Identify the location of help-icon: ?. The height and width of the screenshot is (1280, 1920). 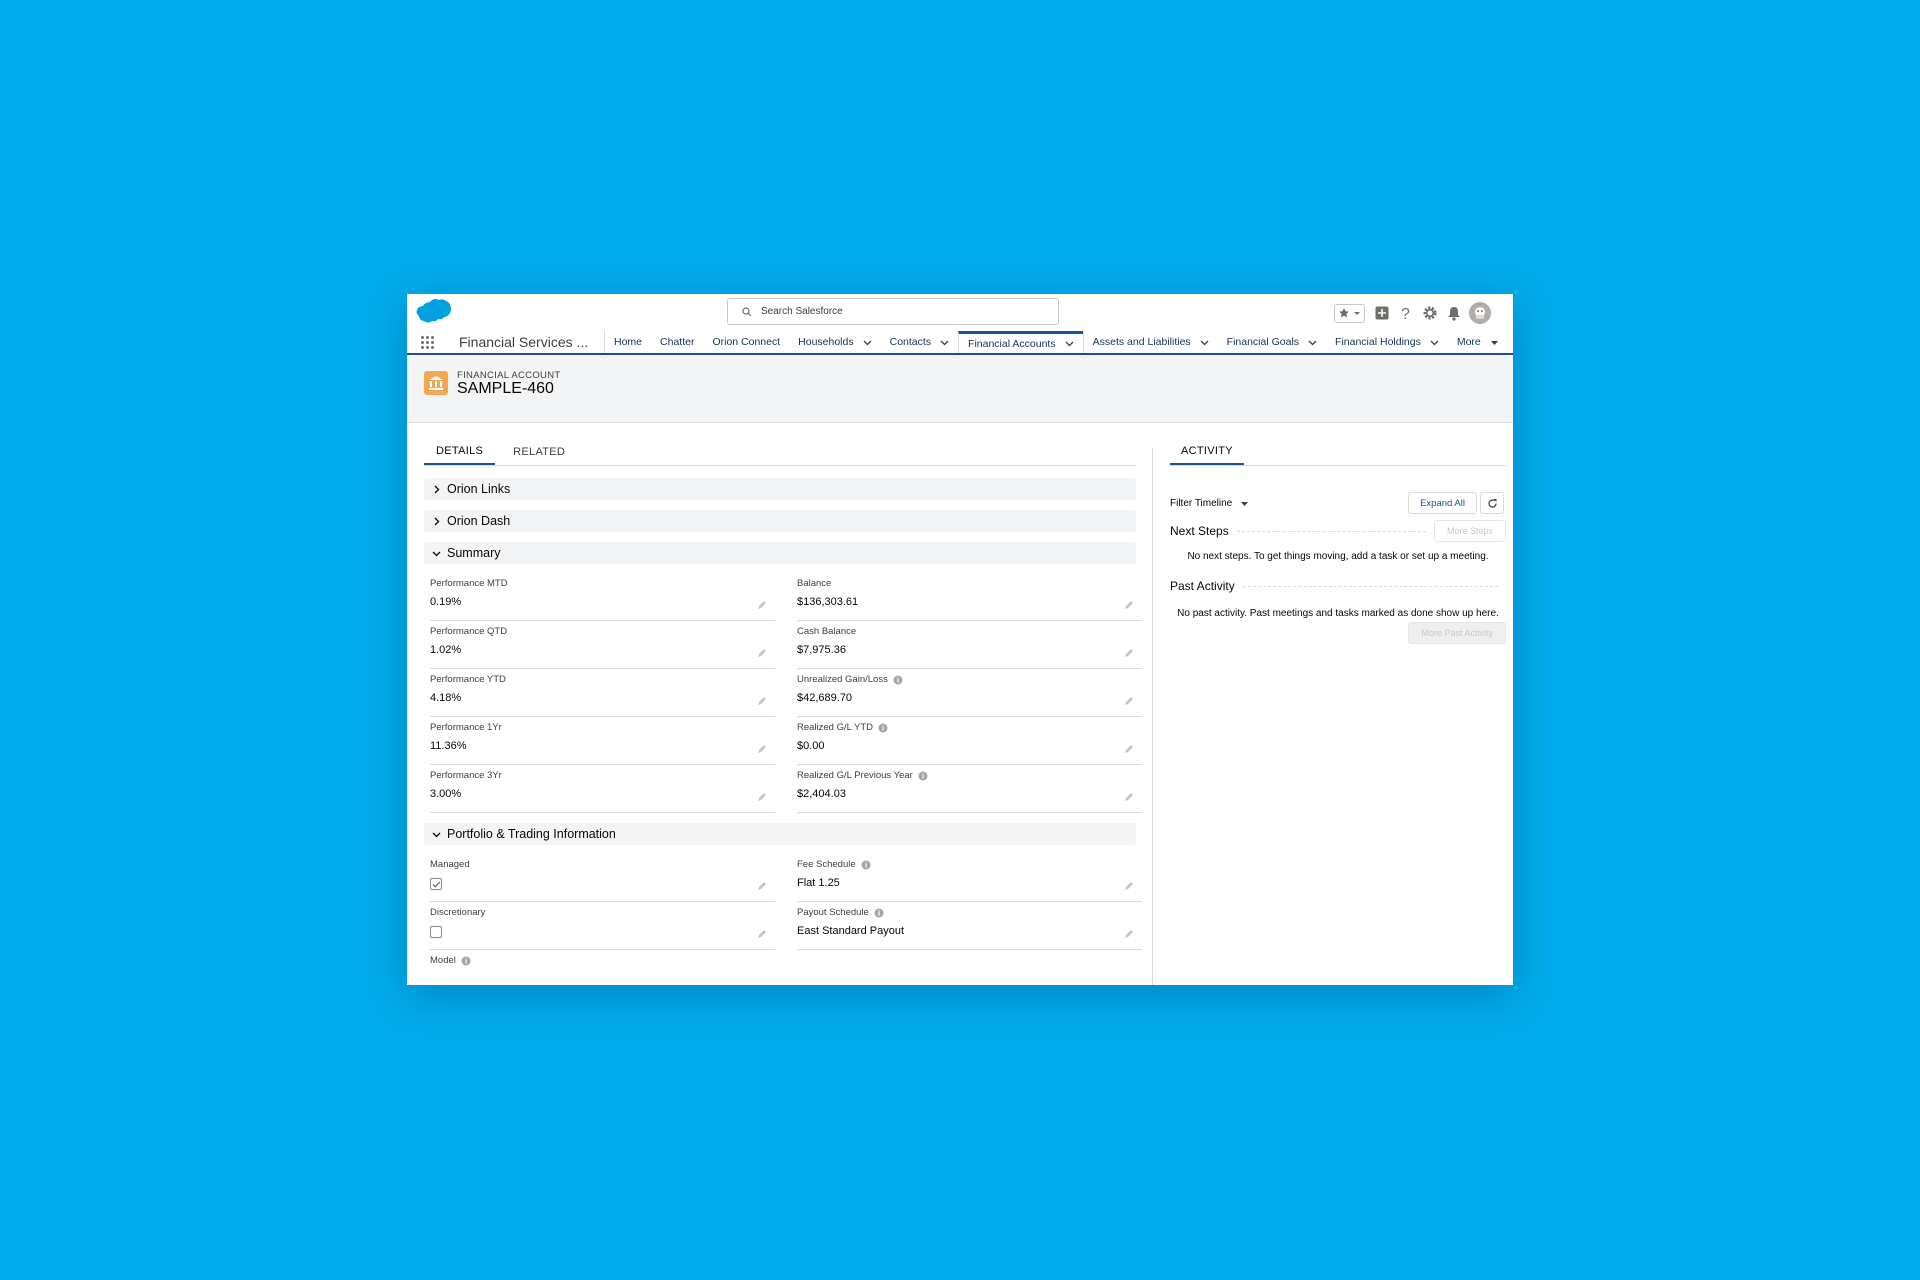
(1406, 313).